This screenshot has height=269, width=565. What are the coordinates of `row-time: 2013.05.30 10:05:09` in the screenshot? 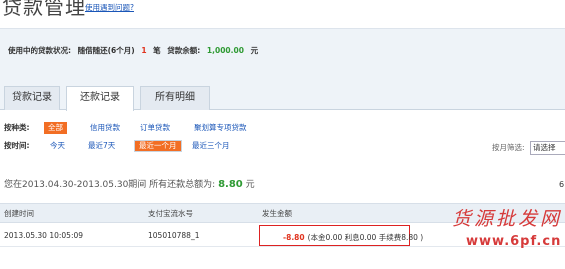 It's located at (44, 235).